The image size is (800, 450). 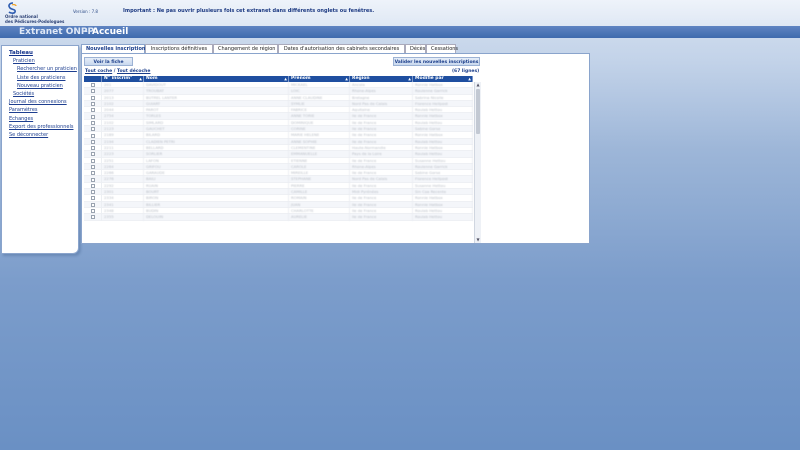 I want to click on logo-text-line2: des Pédicures-Podologues, so click(x=35, y=21).